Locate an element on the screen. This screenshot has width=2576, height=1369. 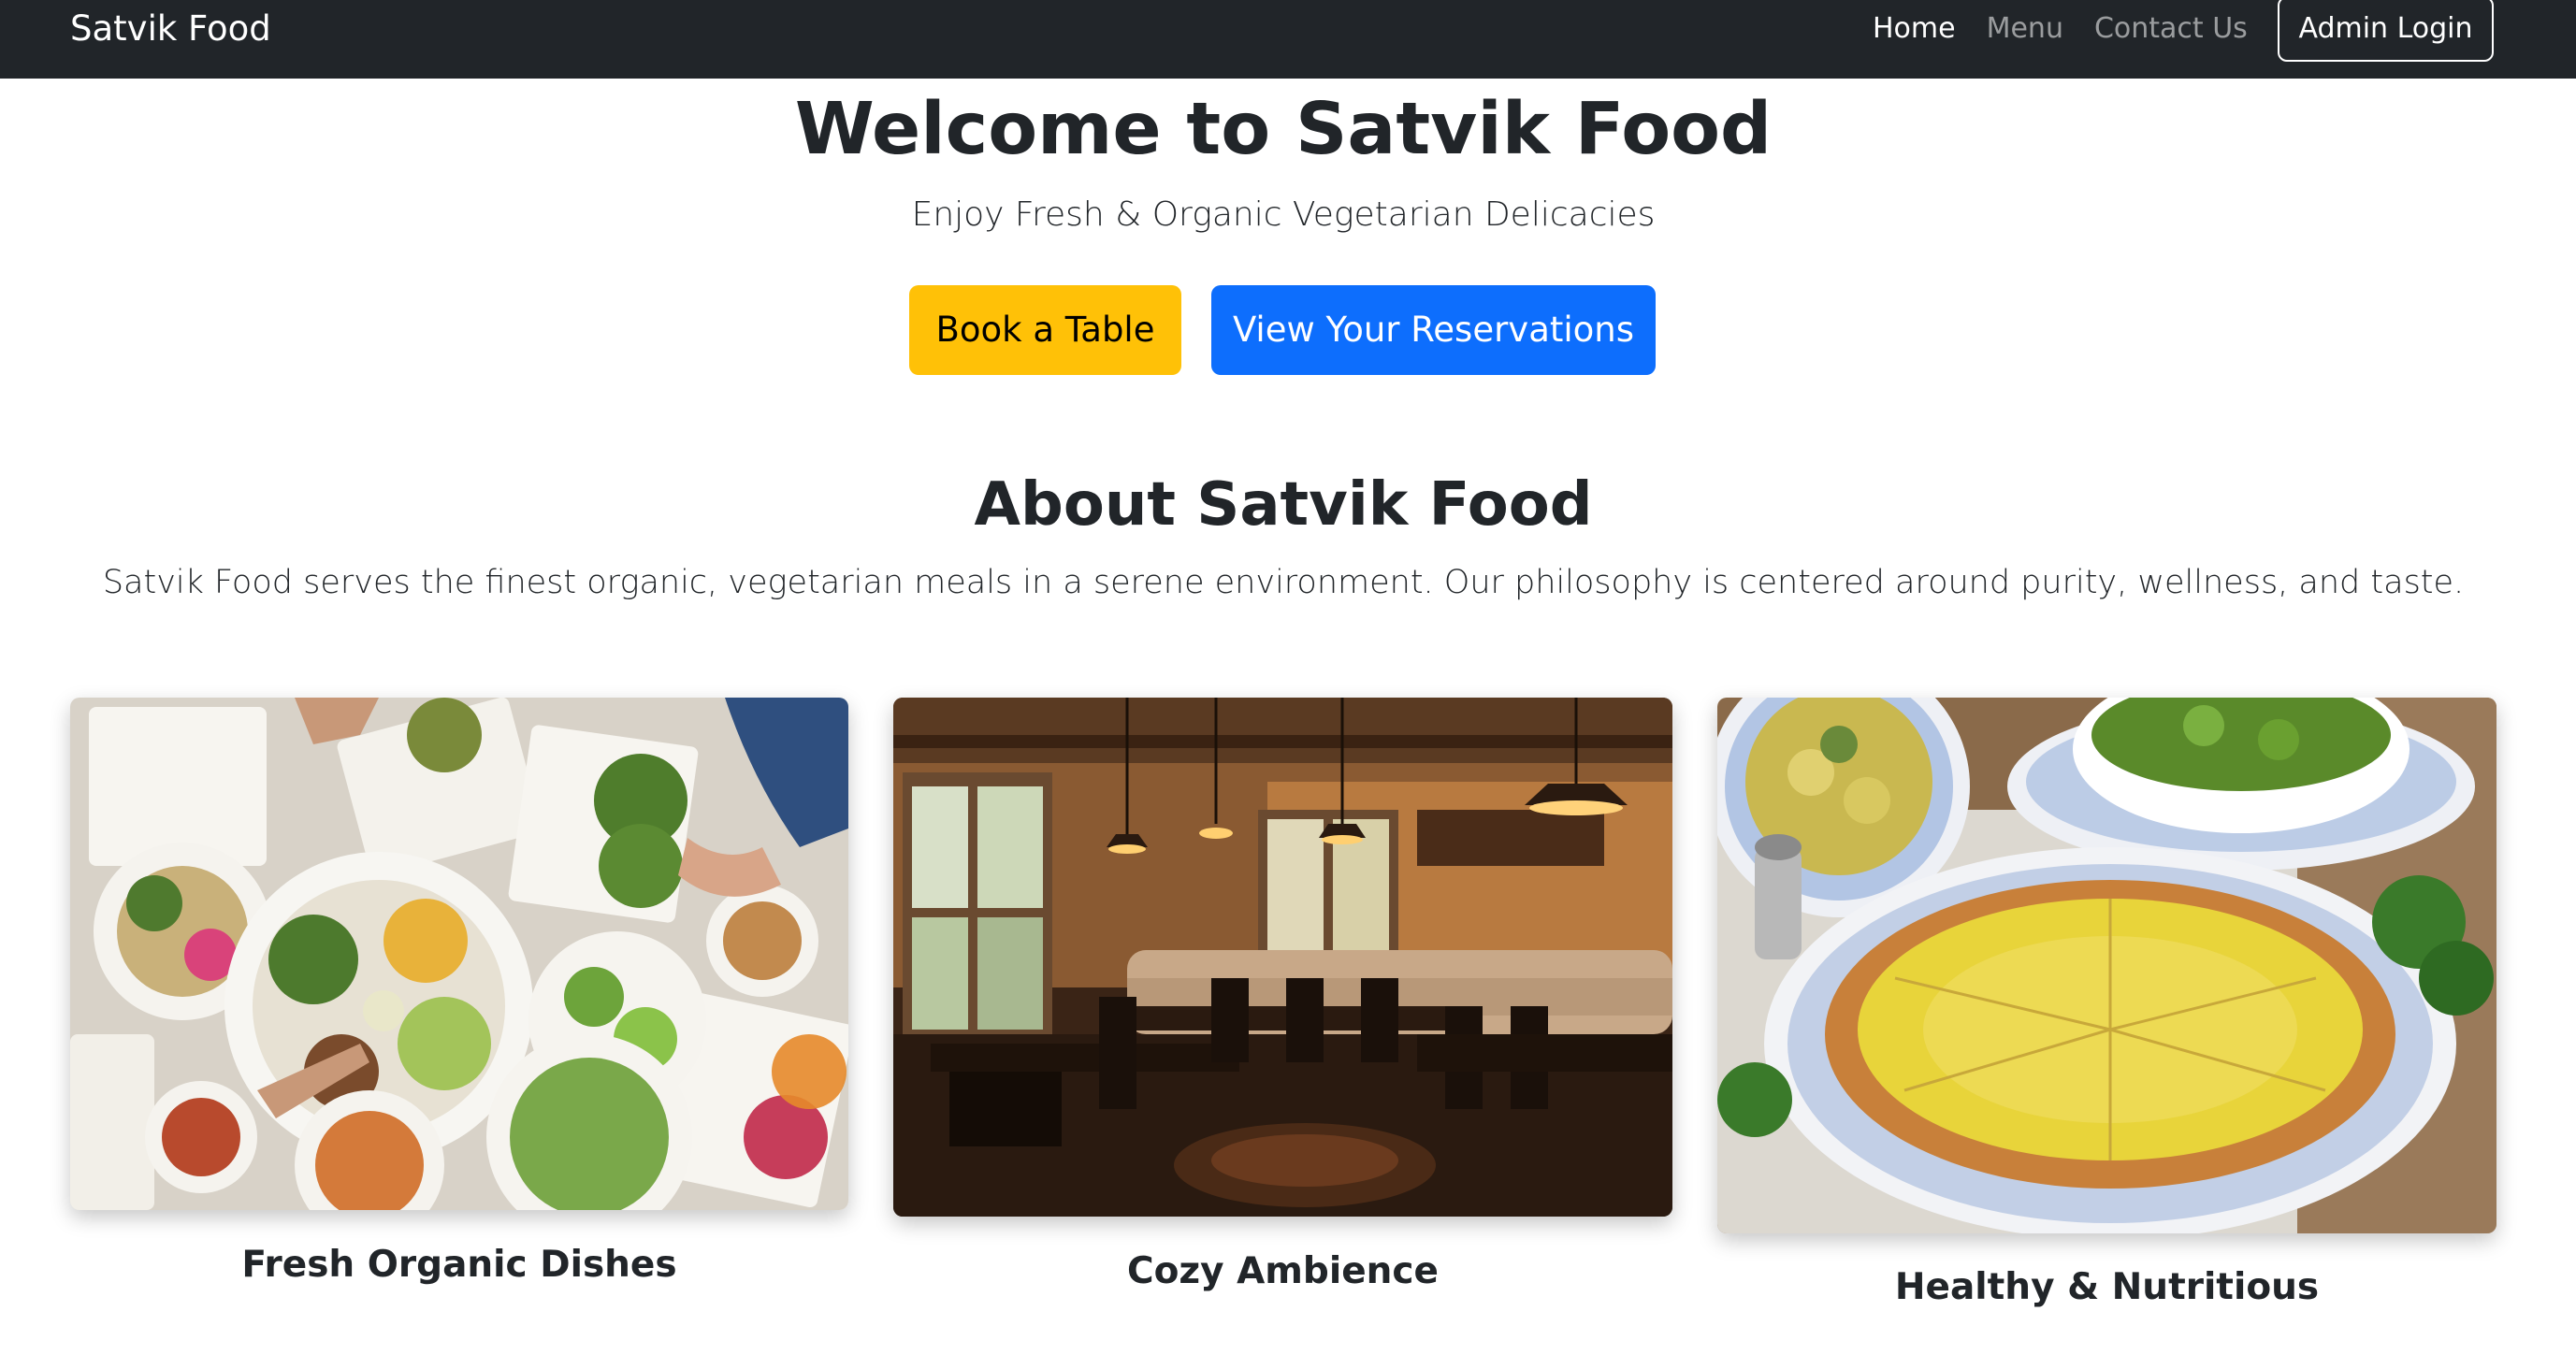
nav-link-contact: Contact Us is located at coordinates (2171, 29).